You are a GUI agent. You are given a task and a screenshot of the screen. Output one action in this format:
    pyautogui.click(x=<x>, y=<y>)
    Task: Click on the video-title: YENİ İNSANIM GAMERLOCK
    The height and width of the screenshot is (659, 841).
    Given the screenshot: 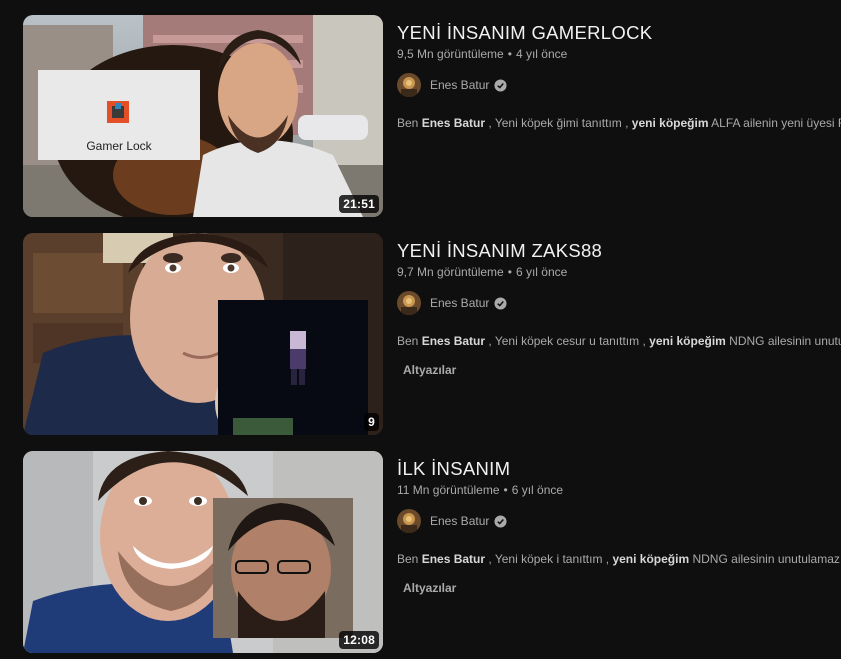 What is the action you would take?
    pyautogui.click(x=619, y=33)
    